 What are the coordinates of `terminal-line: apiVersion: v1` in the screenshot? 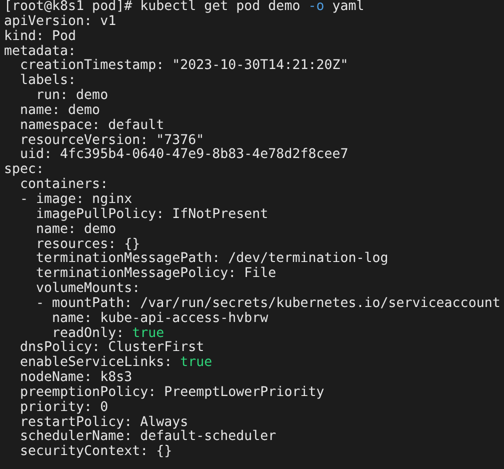 It's located at (61, 22).